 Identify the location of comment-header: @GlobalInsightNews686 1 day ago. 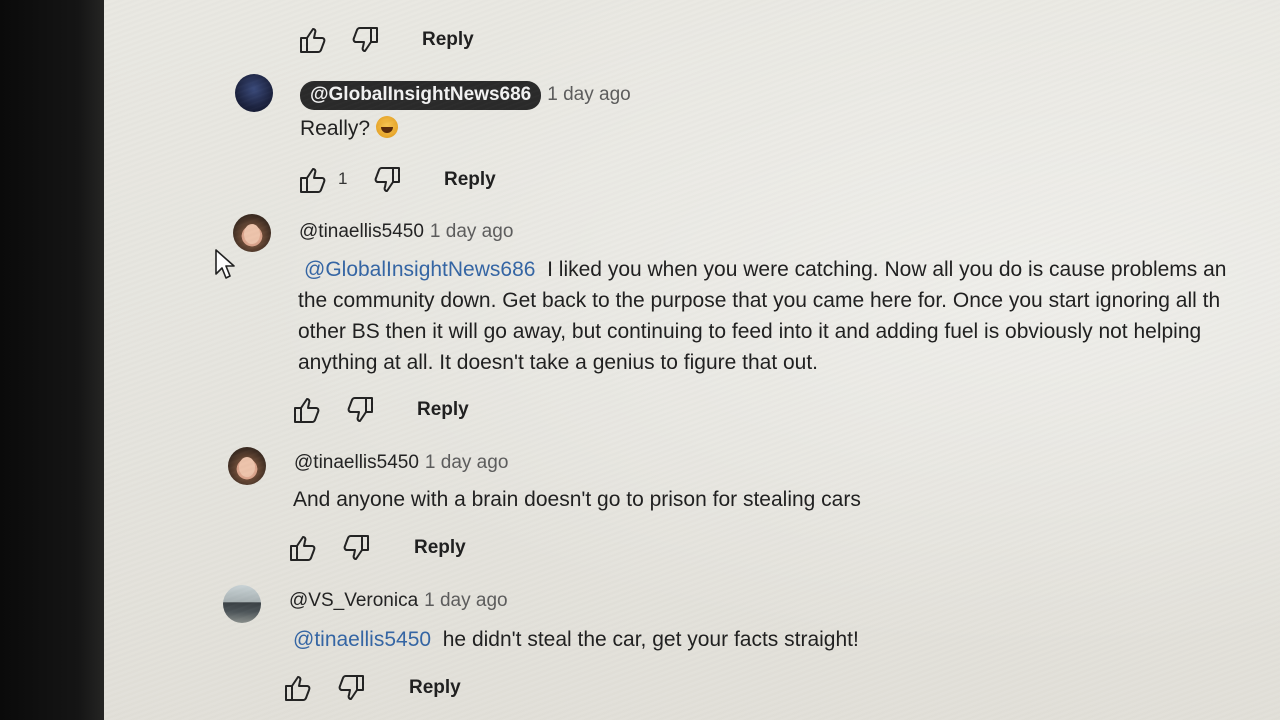
(465, 95).